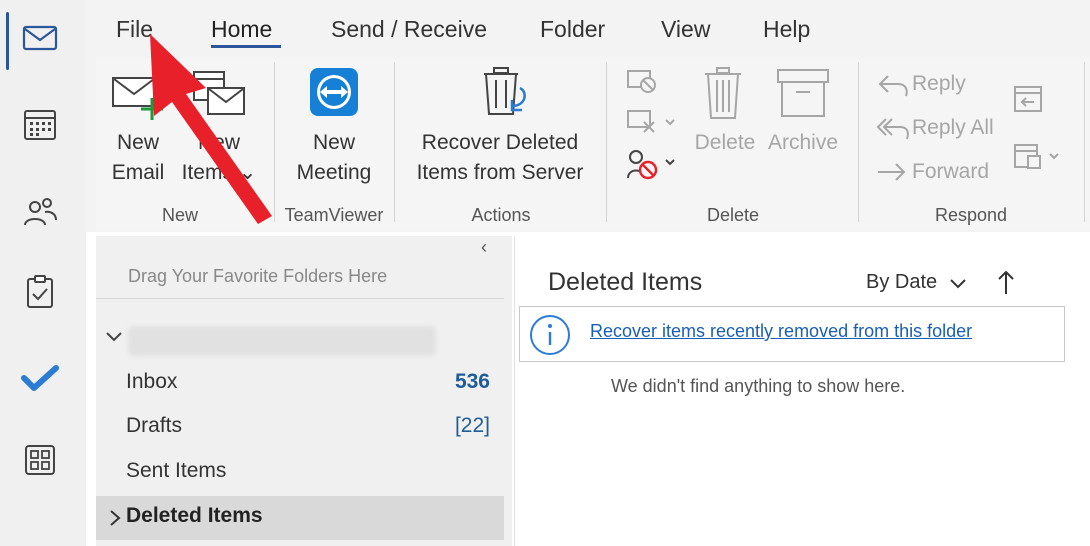  I want to click on sort-direction-icon, so click(1006, 282).